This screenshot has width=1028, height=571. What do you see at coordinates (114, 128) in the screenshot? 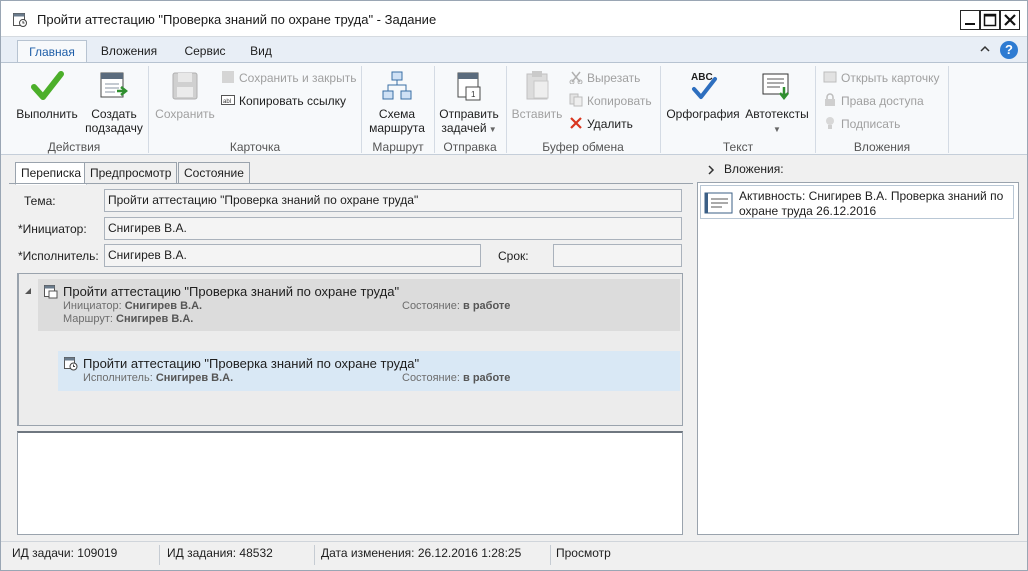
I see `create-subtask-label-2: подзадачу` at bounding box center [114, 128].